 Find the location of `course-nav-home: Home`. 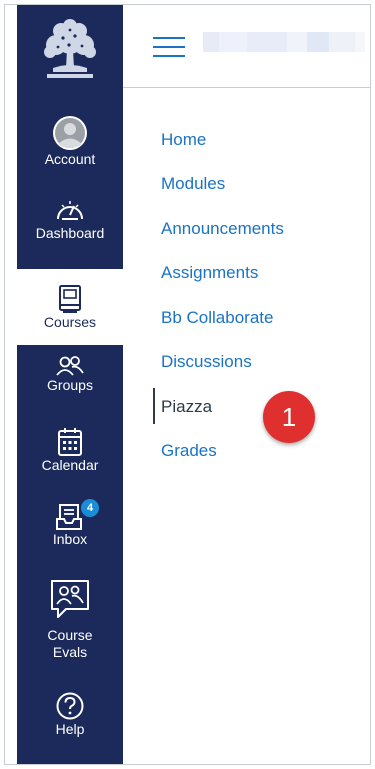

course-nav-home: Home is located at coordinates (183, 140).